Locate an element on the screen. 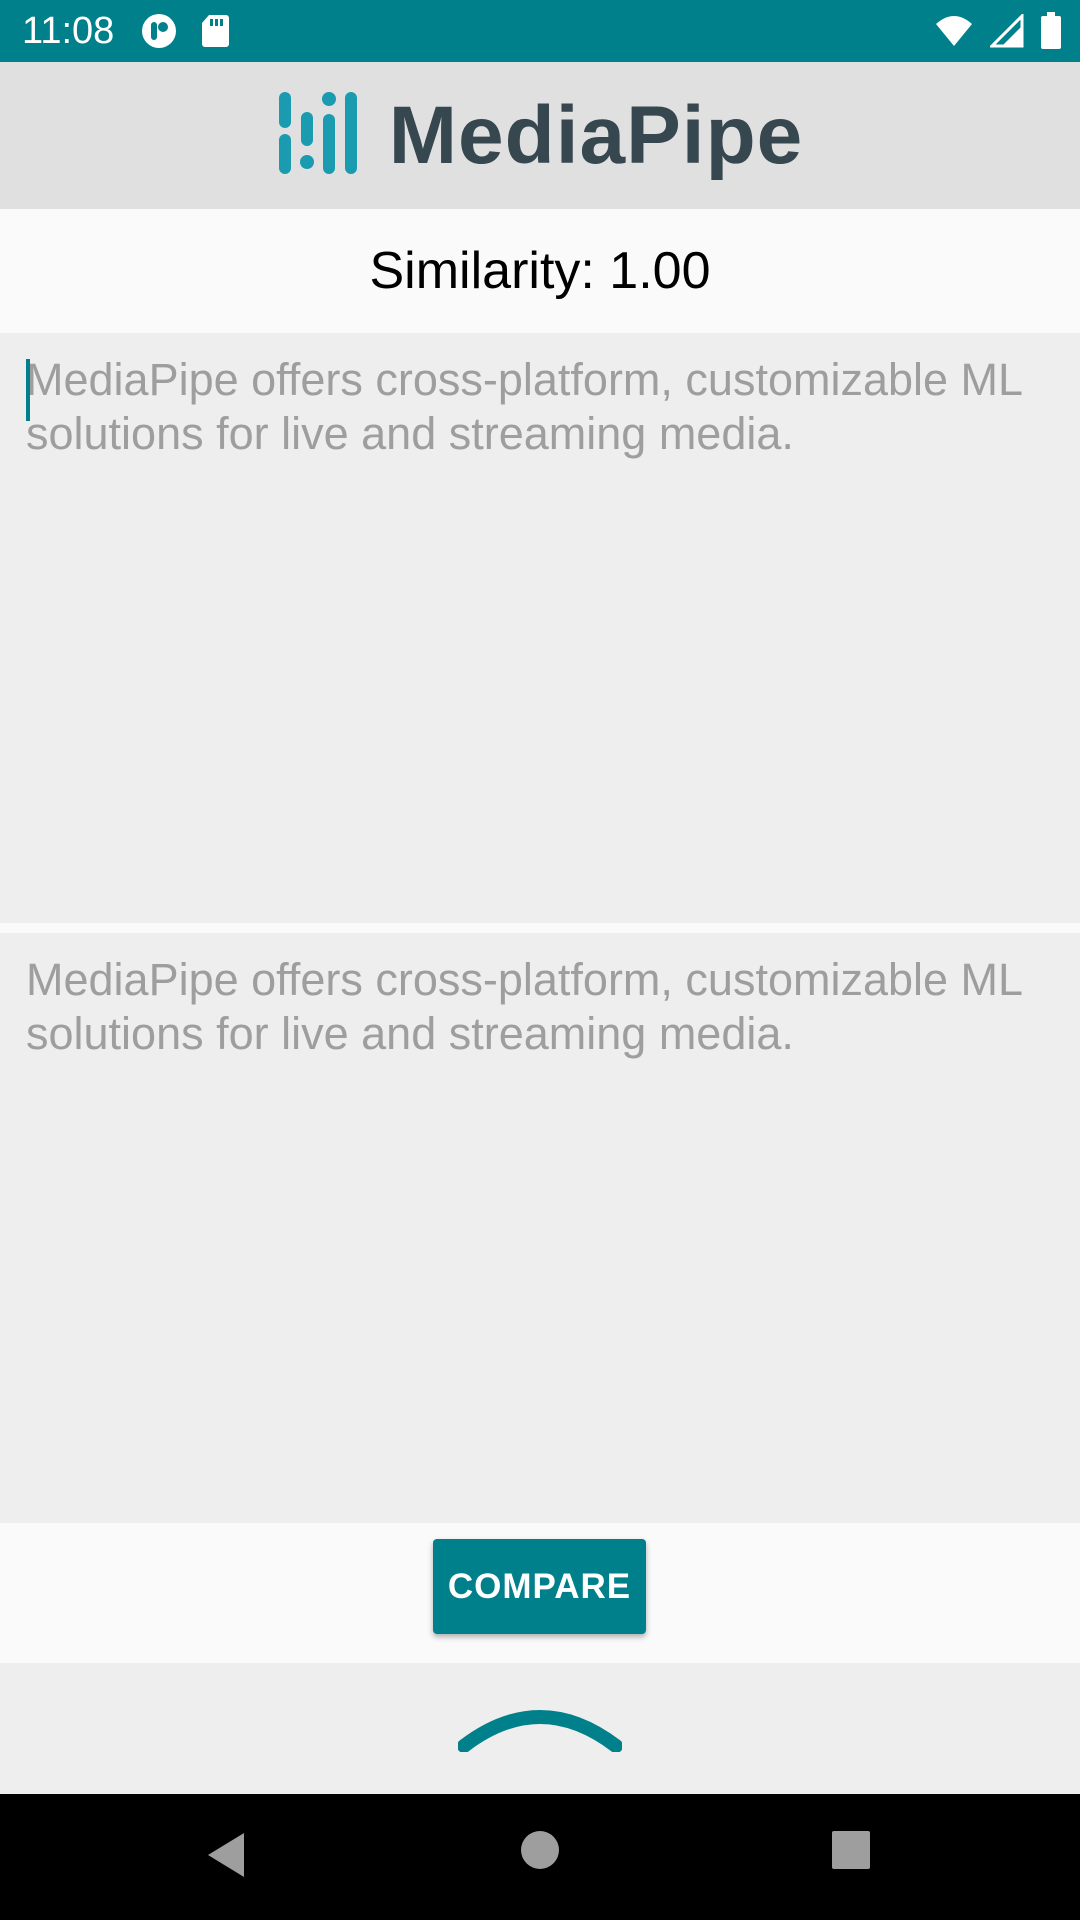 This screenshot has width=1080, height=1920. chevron-up-icon is located at coordinates (540, 1728).